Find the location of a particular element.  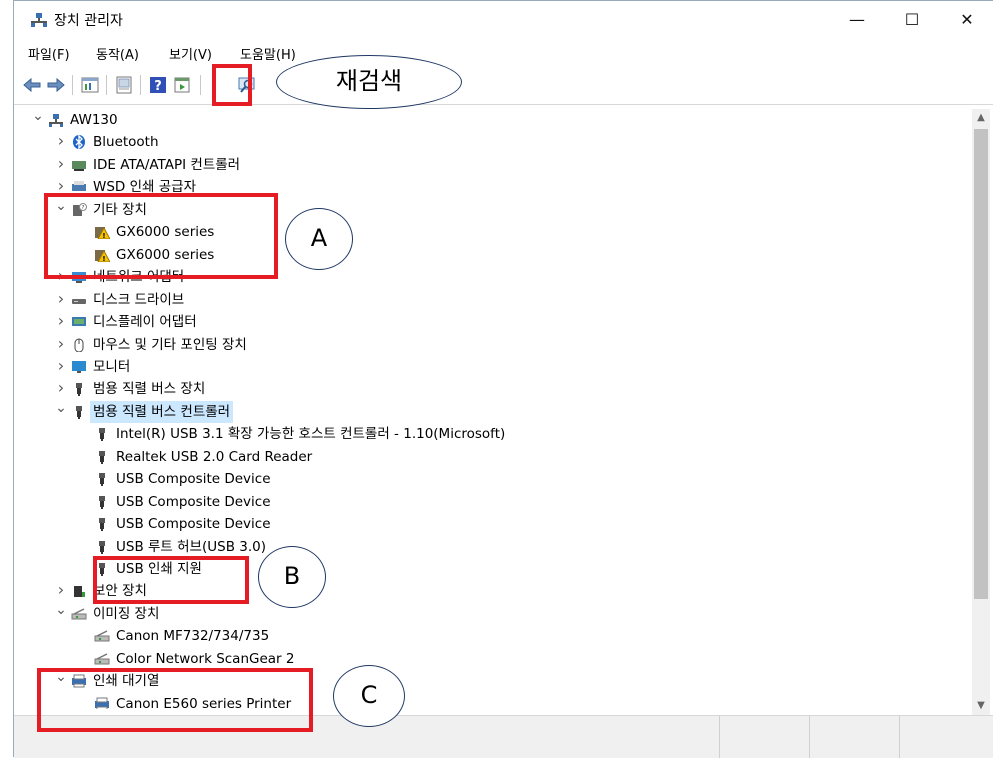

title-bar: 장치 관리자 — ☐ ✕ is located at coordinates (503, 20).